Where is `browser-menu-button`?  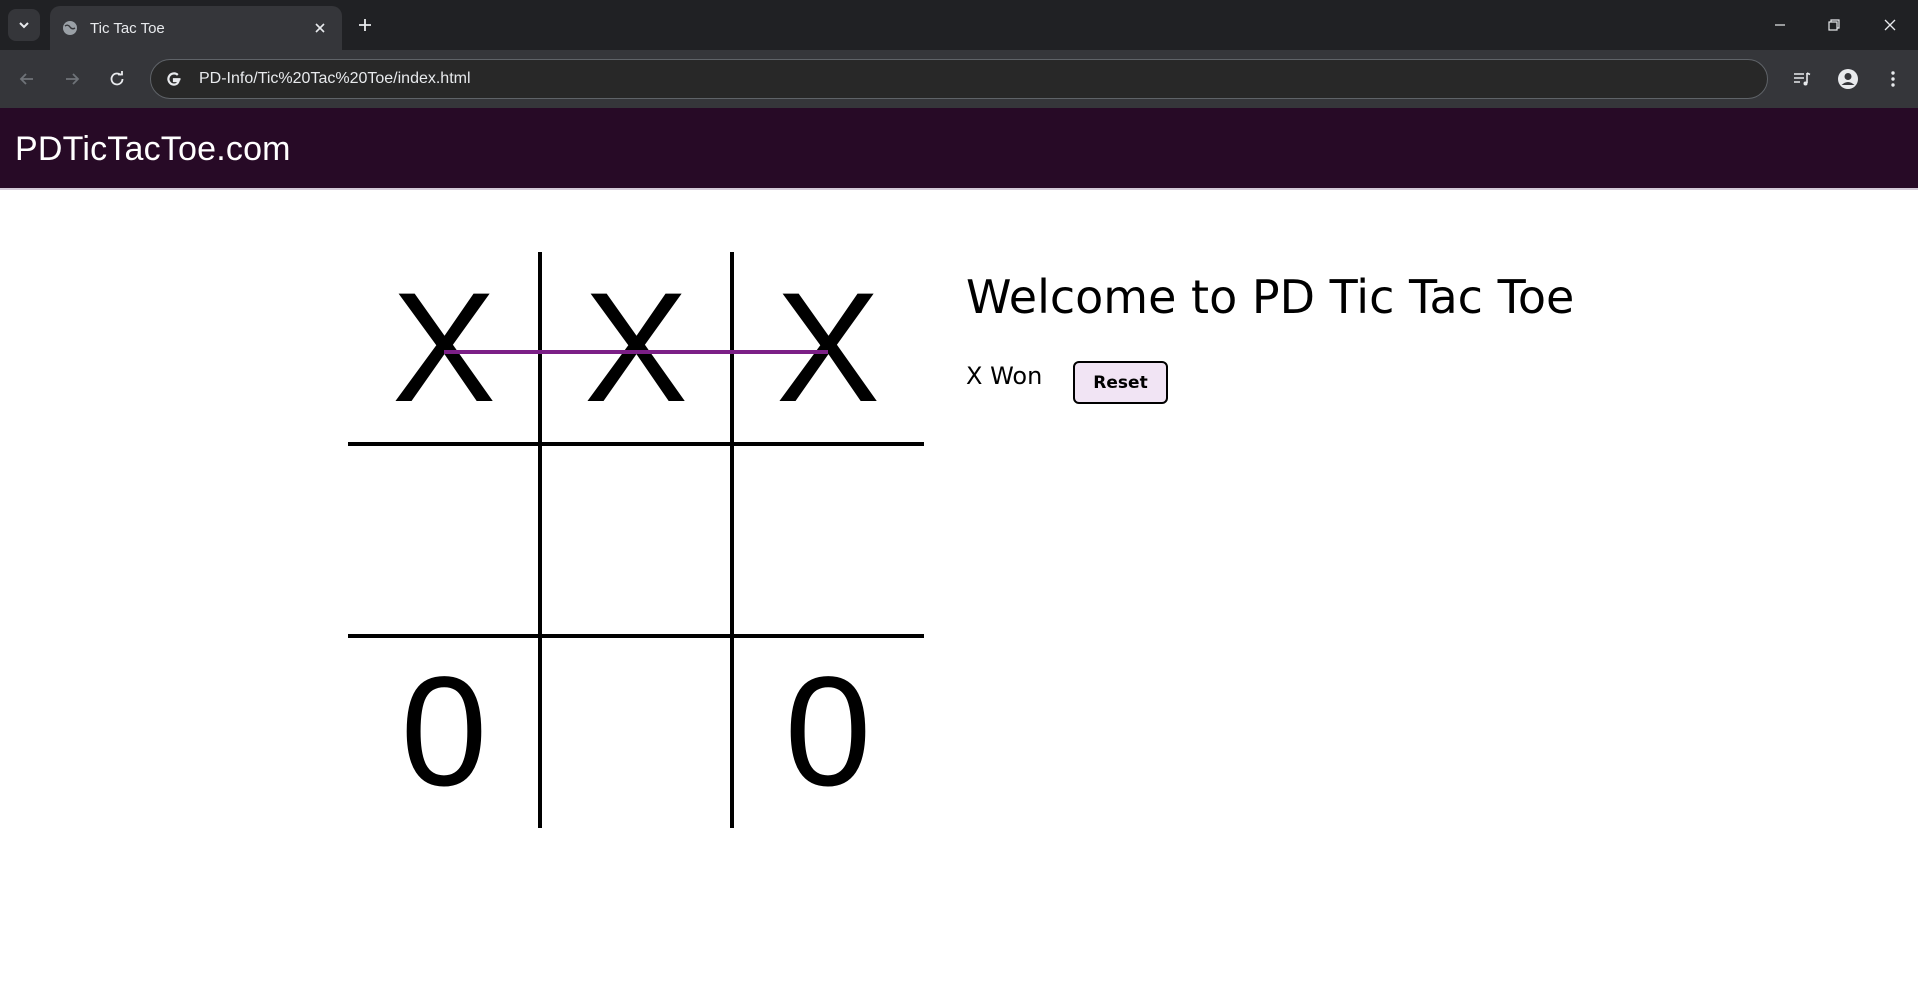
browser-menu-button is located at coordinates (1893, 79).